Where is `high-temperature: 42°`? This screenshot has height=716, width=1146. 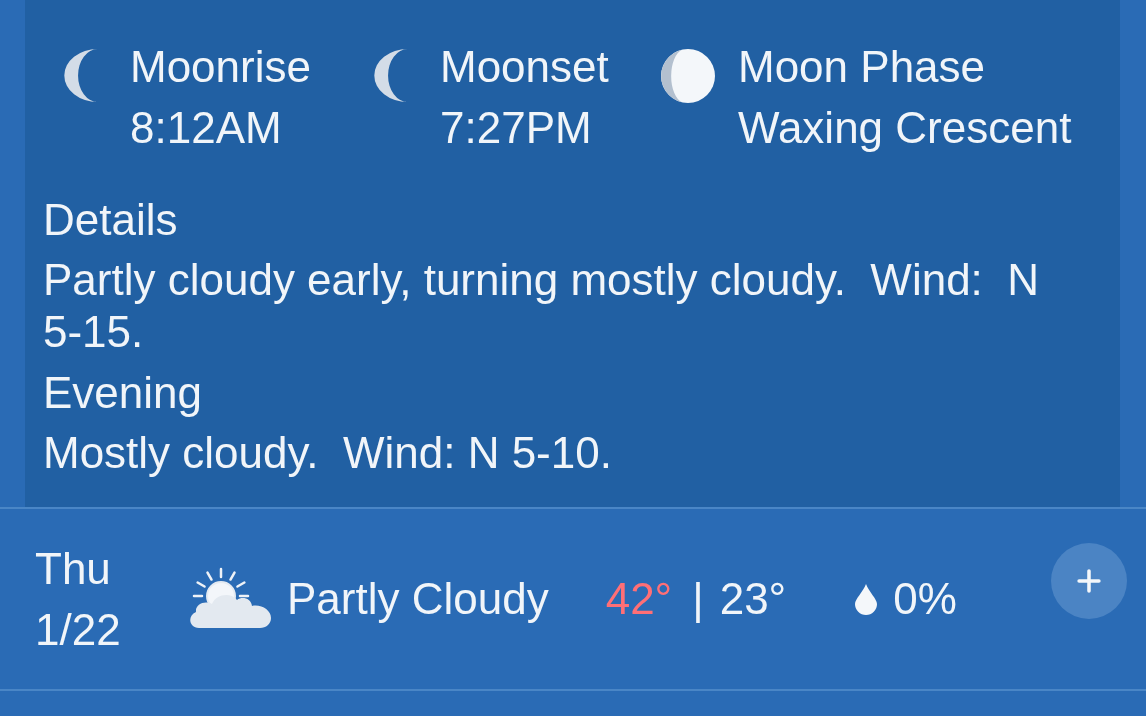
high-temperature: 42° is located at coordinates (639, 599).